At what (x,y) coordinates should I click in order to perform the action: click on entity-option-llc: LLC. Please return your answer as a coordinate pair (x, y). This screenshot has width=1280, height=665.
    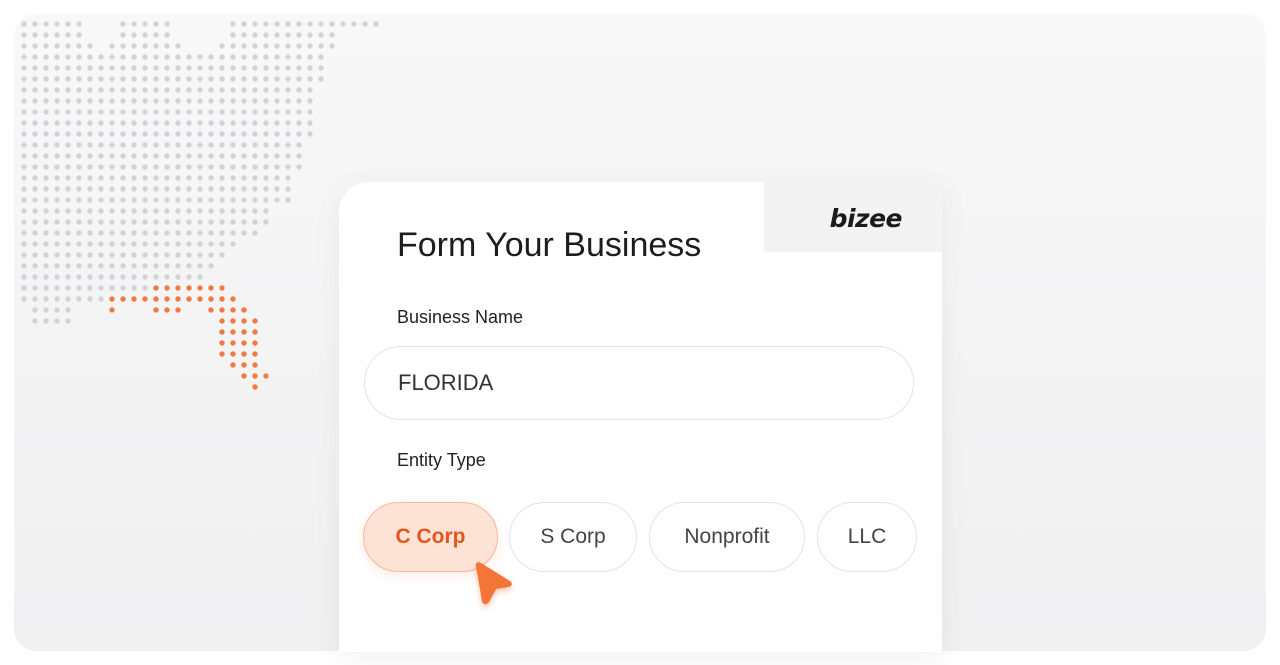
    Looking at the image, I should click on (867, 537).